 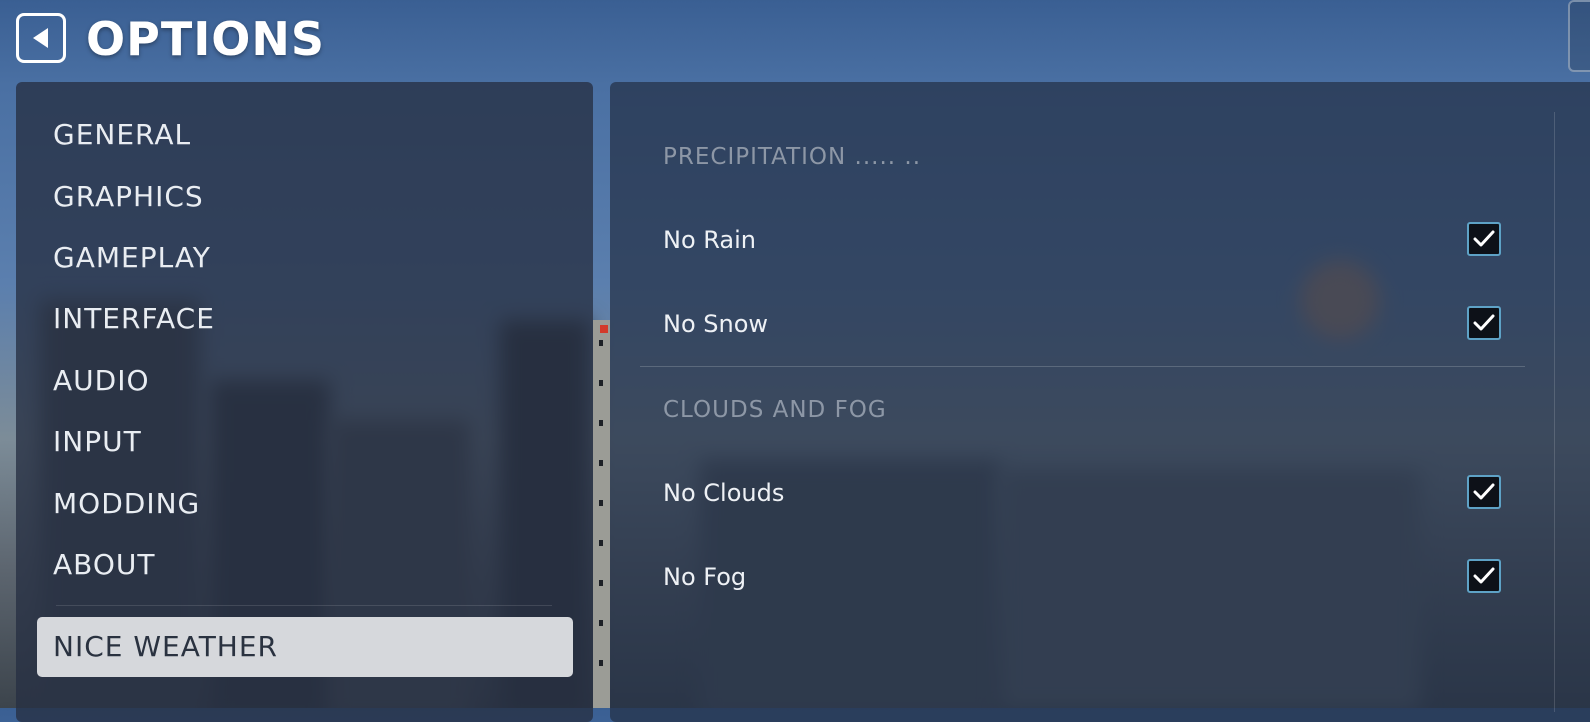 I want to click on section-heading-precipitation: PRECIPITATION ..... .., so click(x=792, y=157).